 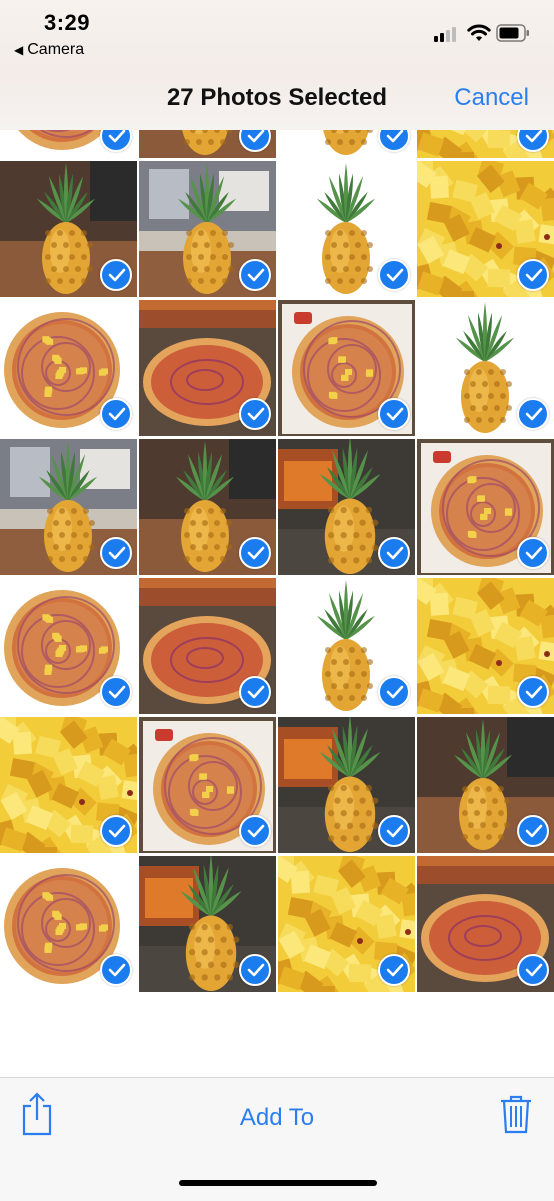 I want to click on status-bar: 3:29 ◀ Camera, so click(x=277, y=36).